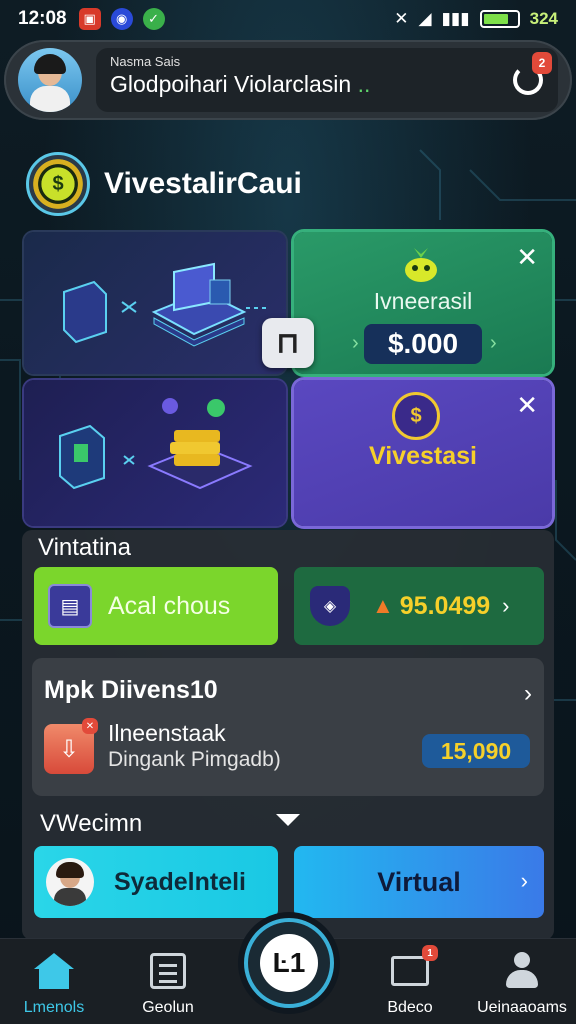 This screenshot has width=576, height=1024. I want to click on nav-label: Lmenols, so click(54, 1007).